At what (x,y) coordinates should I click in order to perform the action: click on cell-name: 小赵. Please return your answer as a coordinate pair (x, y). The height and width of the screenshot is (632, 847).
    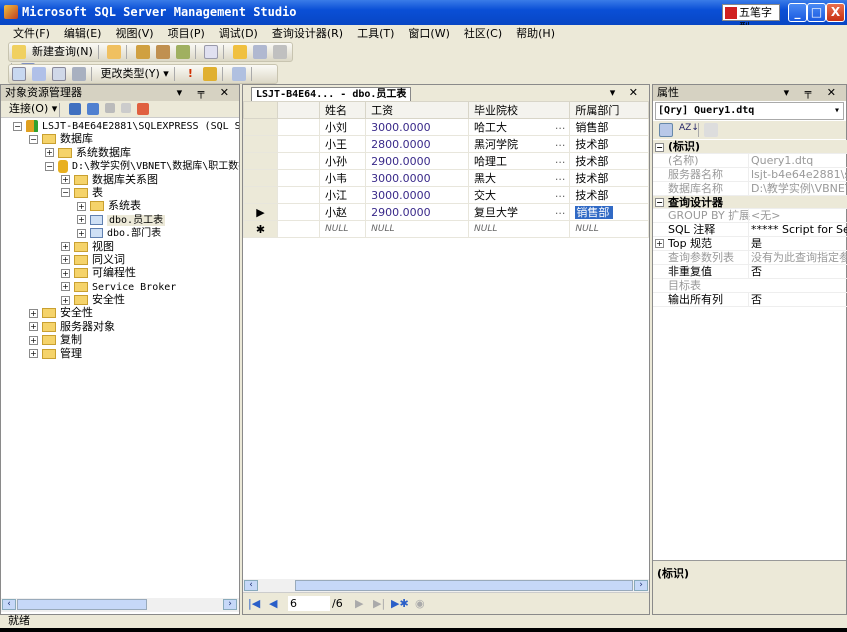
    Looking at the image, I should click on (342, 212).